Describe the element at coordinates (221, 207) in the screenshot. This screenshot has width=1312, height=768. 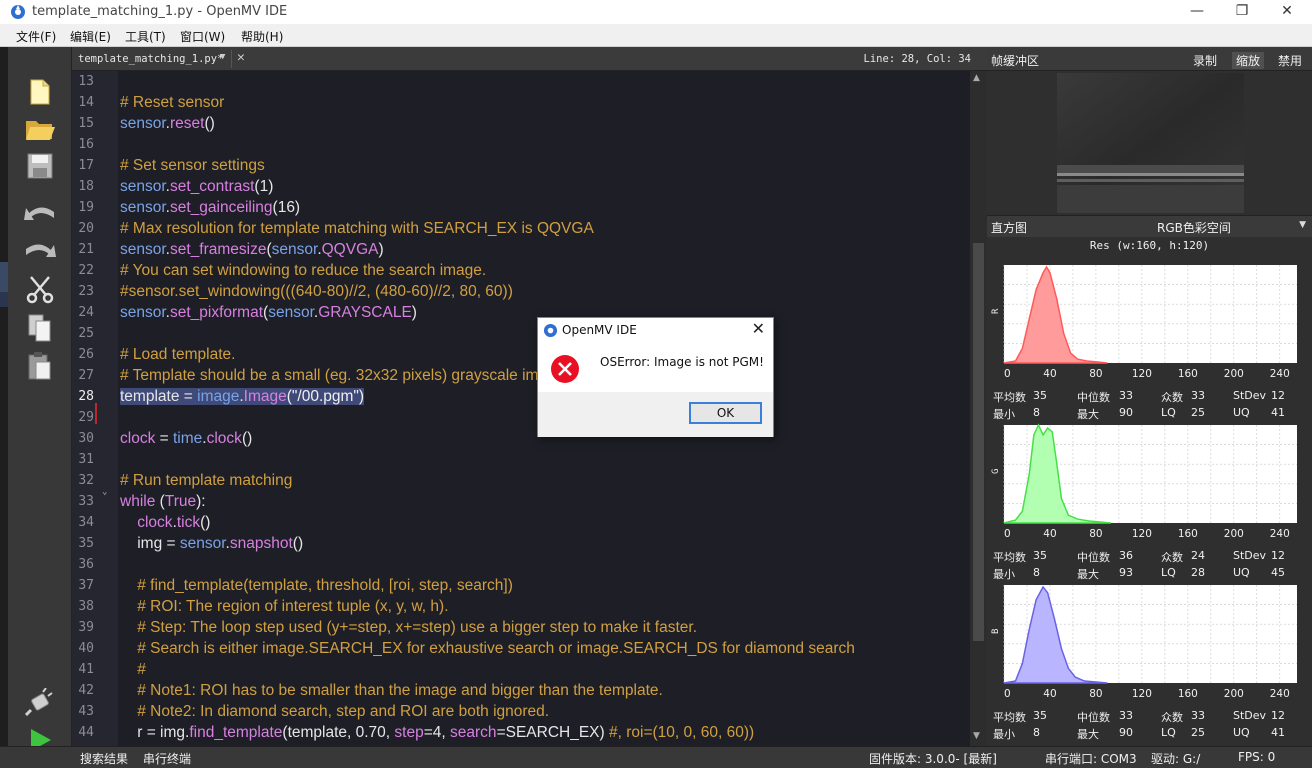
I see `code-token: set_gainceiling` at that location.